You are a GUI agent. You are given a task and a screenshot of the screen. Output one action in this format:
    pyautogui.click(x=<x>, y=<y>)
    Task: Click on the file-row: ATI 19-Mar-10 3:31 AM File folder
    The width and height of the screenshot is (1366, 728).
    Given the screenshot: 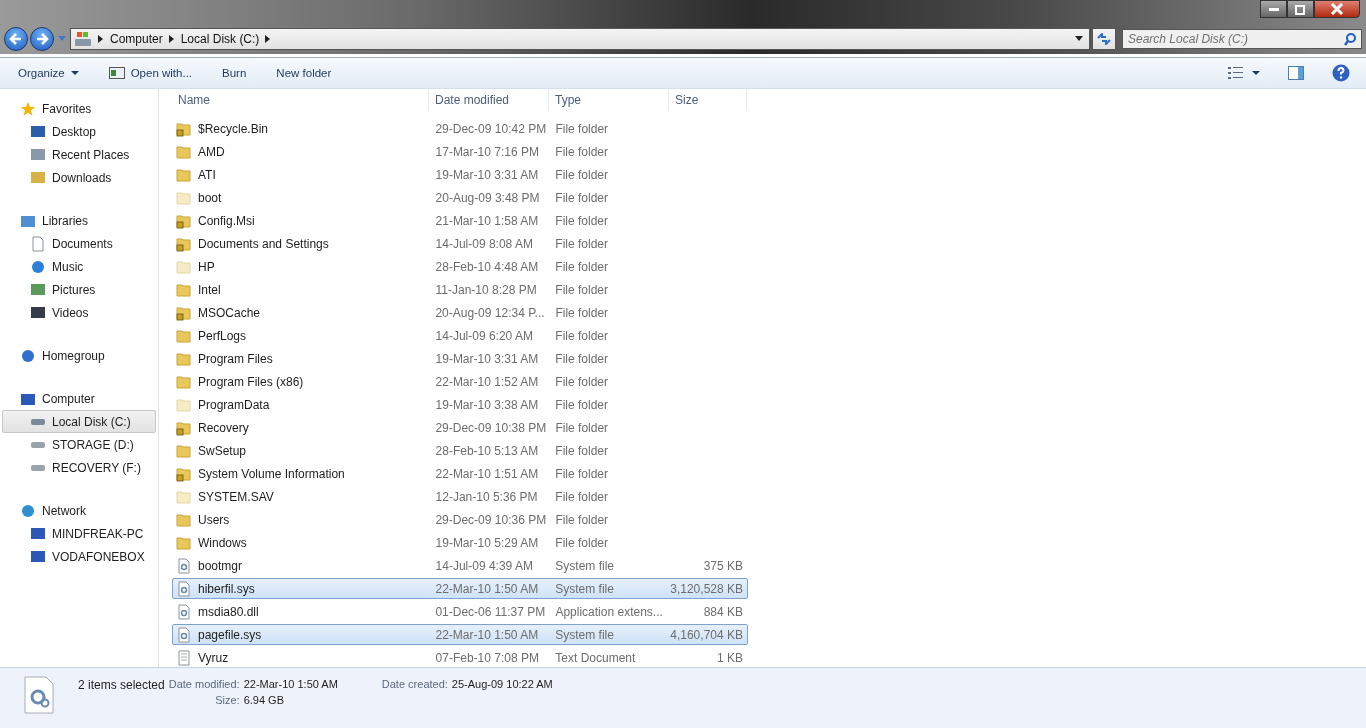 What is the action you would take?
    pyautogui.click(x=460, y=174)
    